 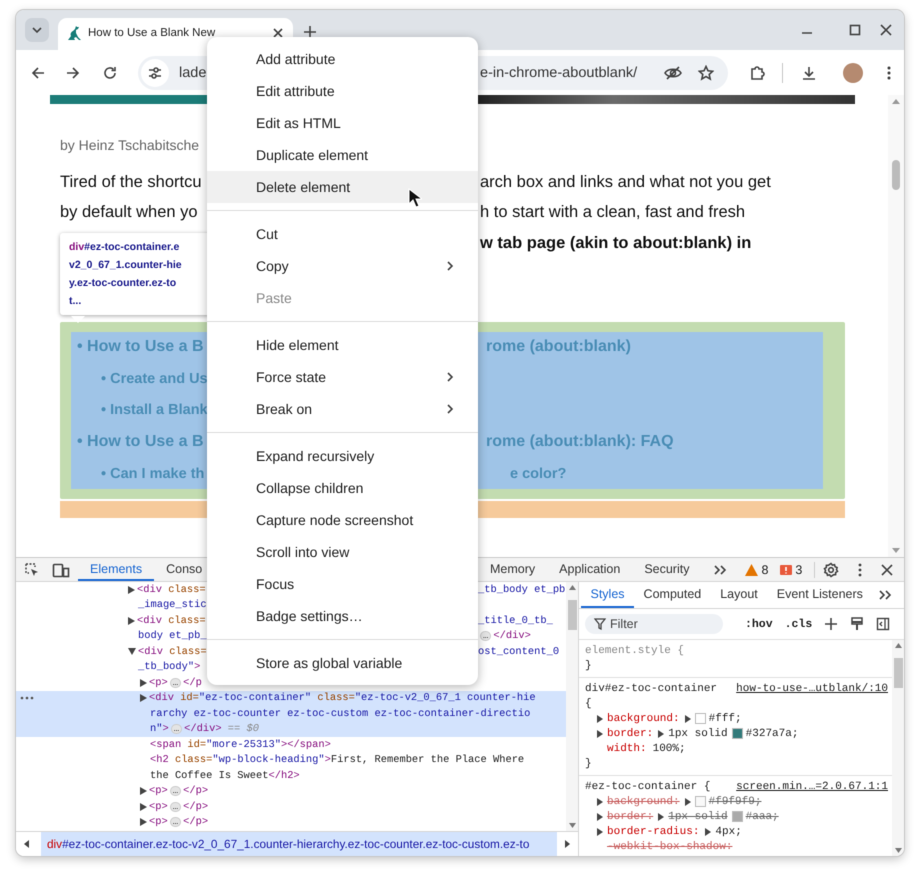 What do you see at coordinates (588, 704) in the screenshot?
I see `css-brace: {` at bounding box center [588, 704].